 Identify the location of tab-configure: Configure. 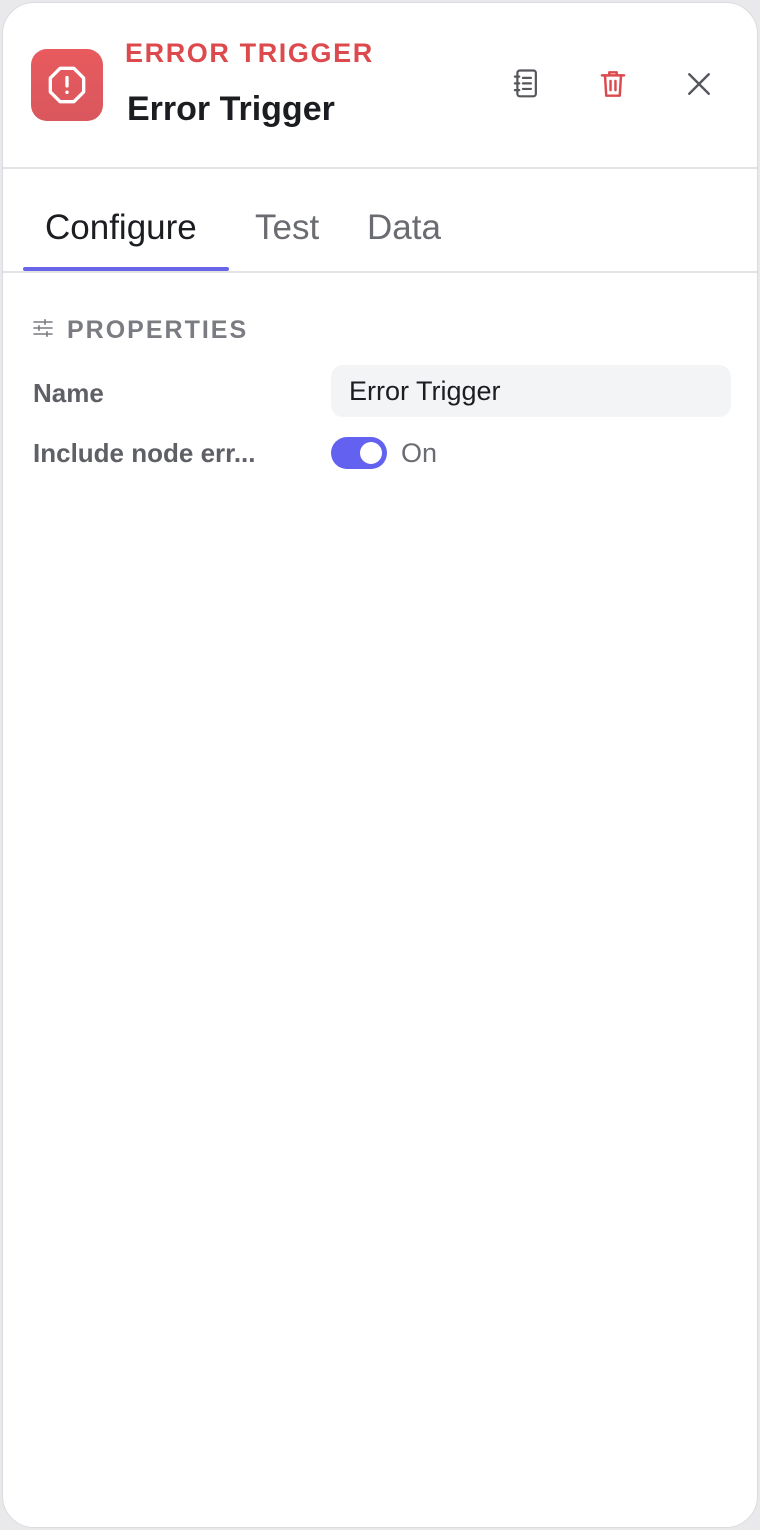
(121, 228).